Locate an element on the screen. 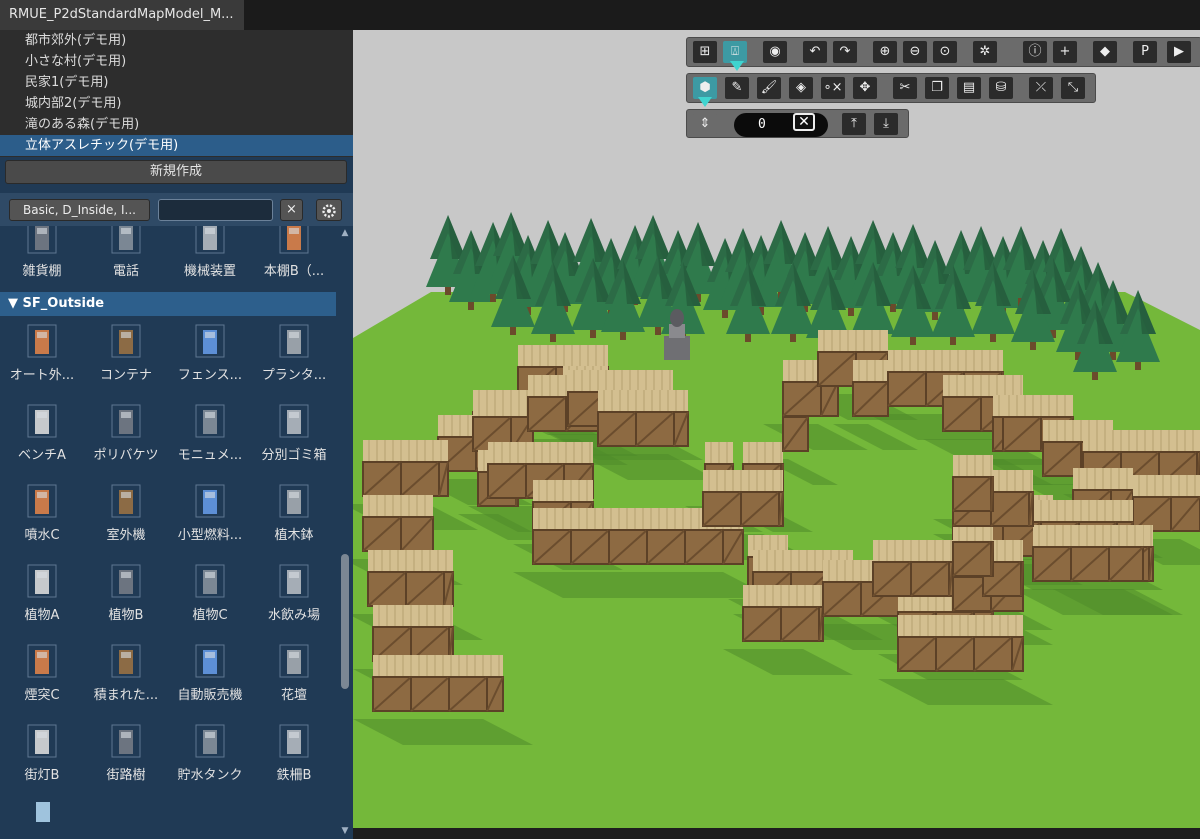 This screenshot has height=839, width=1200. pencil-tool-button: ✎ is located at coordinates (737, 88).